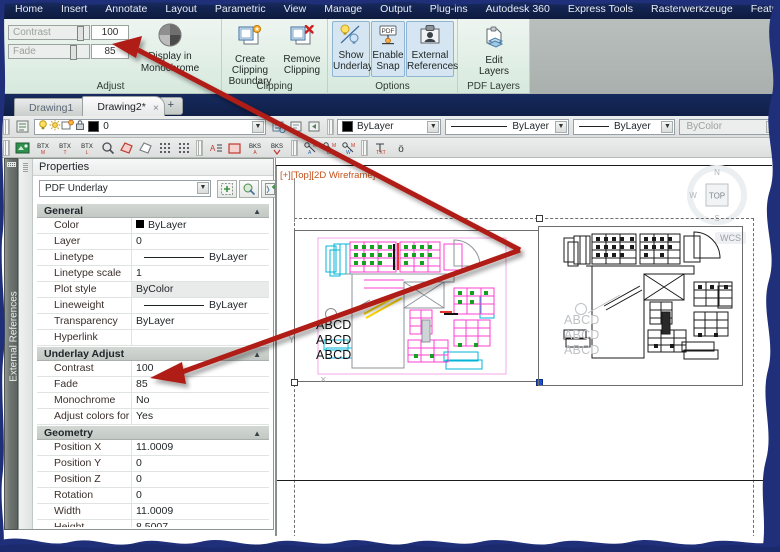 This screenshot has width=780, height=552. What do you see at coordinates (22, 147) in the screenshot?
I see `express-tools-icon` at bounding box center [22, 147].